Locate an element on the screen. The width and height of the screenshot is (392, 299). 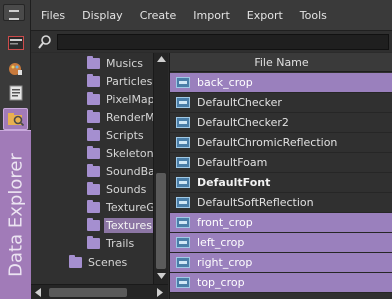
search-icon is located at coordinates (45, 42).